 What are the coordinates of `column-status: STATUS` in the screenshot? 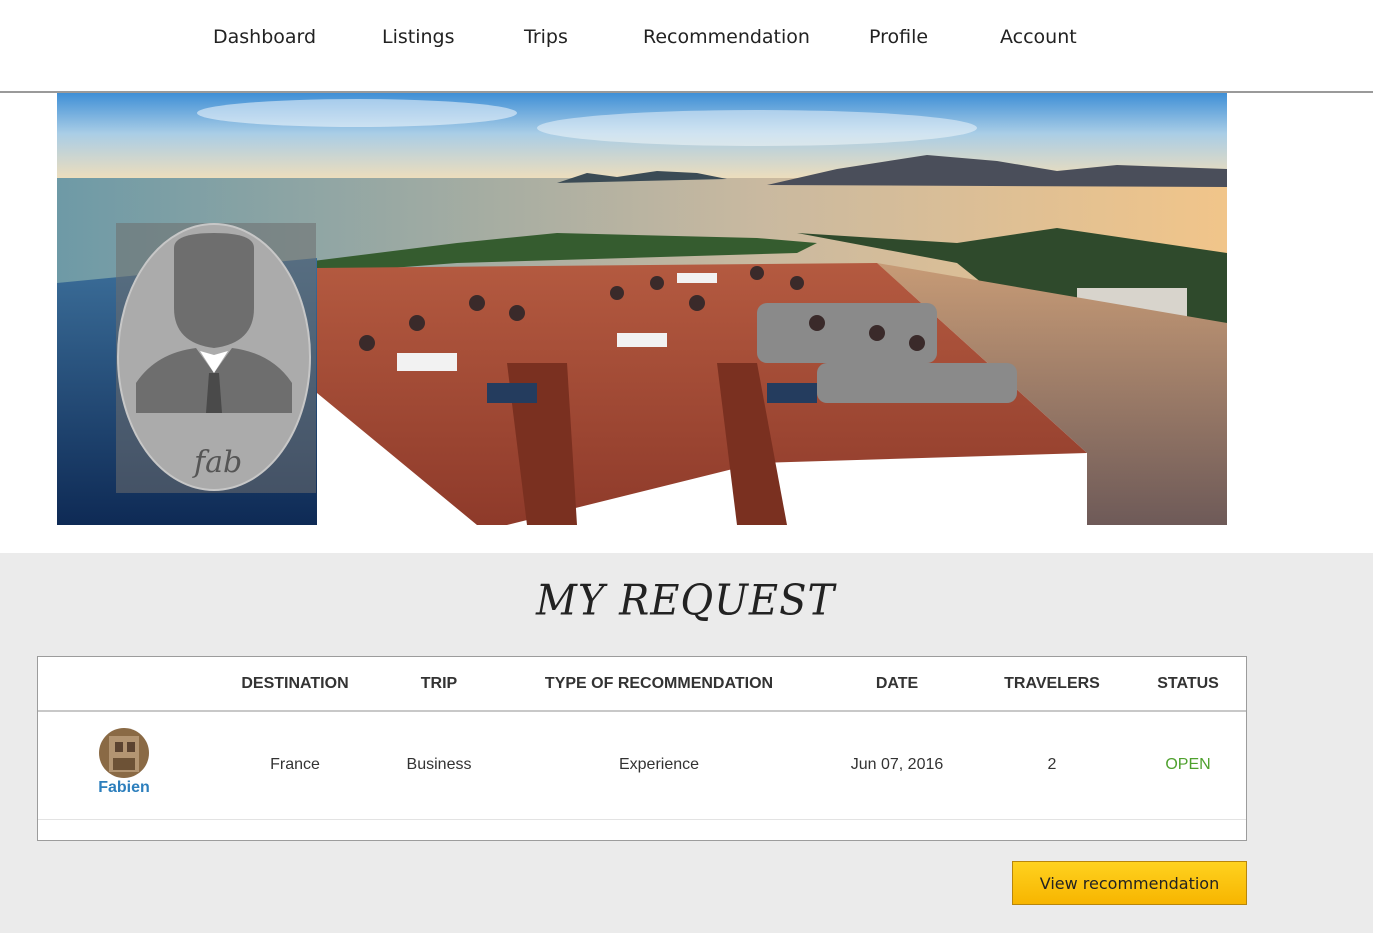 It's located at (1188, 683).